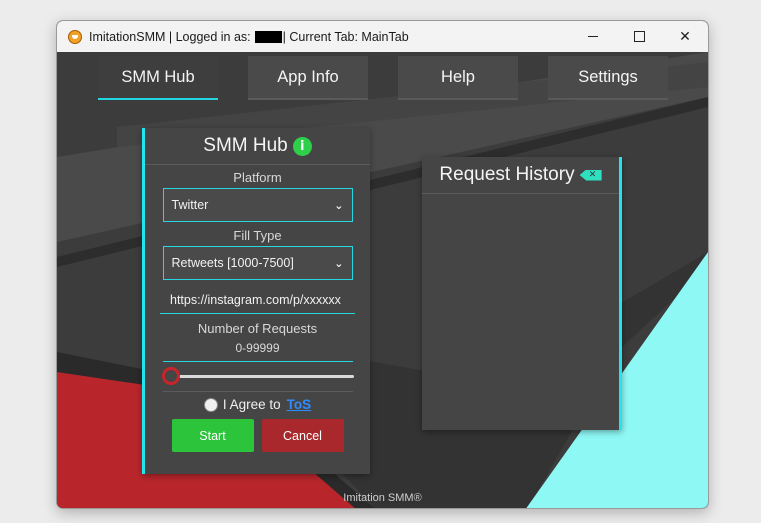 The width and height of the screenshot is (761, 523). What do you see at coordinates (308, 78) in the screenshot?
I see `tab-app-info: App Info` at bounding box center [308, 78].